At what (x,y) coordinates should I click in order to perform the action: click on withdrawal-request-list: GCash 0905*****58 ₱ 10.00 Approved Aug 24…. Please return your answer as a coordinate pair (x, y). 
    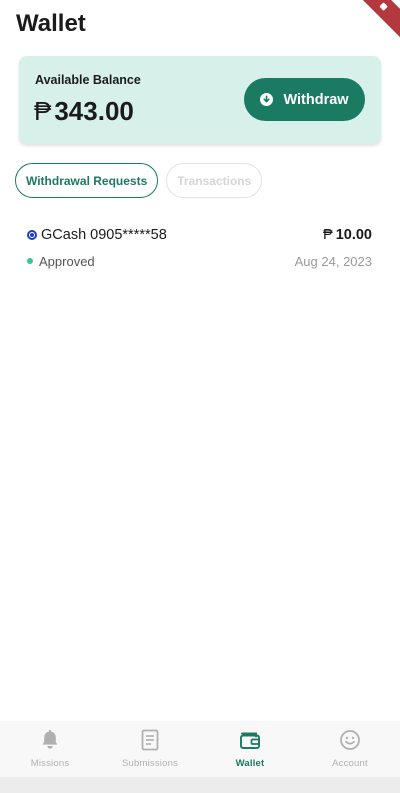
    Looking at the image, I should click on (200, 248).